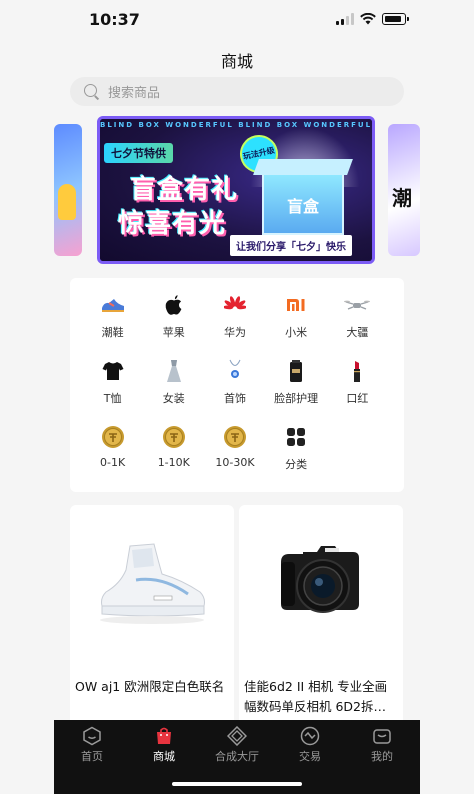  Describe the element at coordinates (173, 325) in the screenshot. I see `category-item-apple: 苹果` at that location.